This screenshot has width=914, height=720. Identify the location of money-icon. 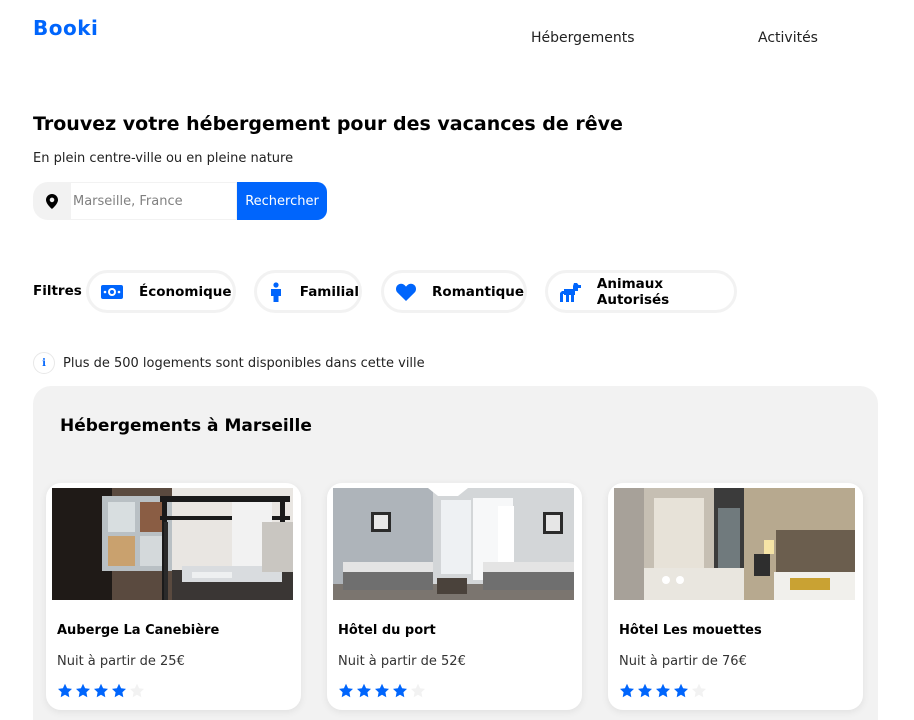
(112, 292).